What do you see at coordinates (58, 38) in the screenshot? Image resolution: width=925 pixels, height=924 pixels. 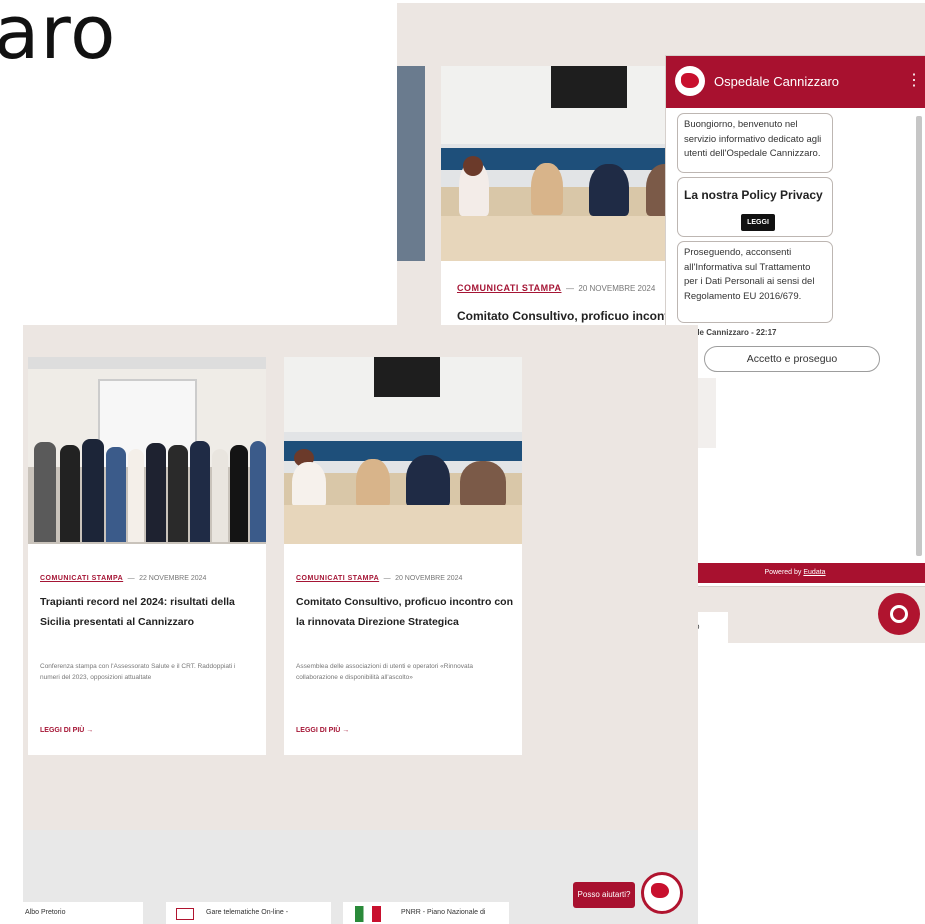 I see `page-title-fragment: aro` at bounding box center [58, 38].